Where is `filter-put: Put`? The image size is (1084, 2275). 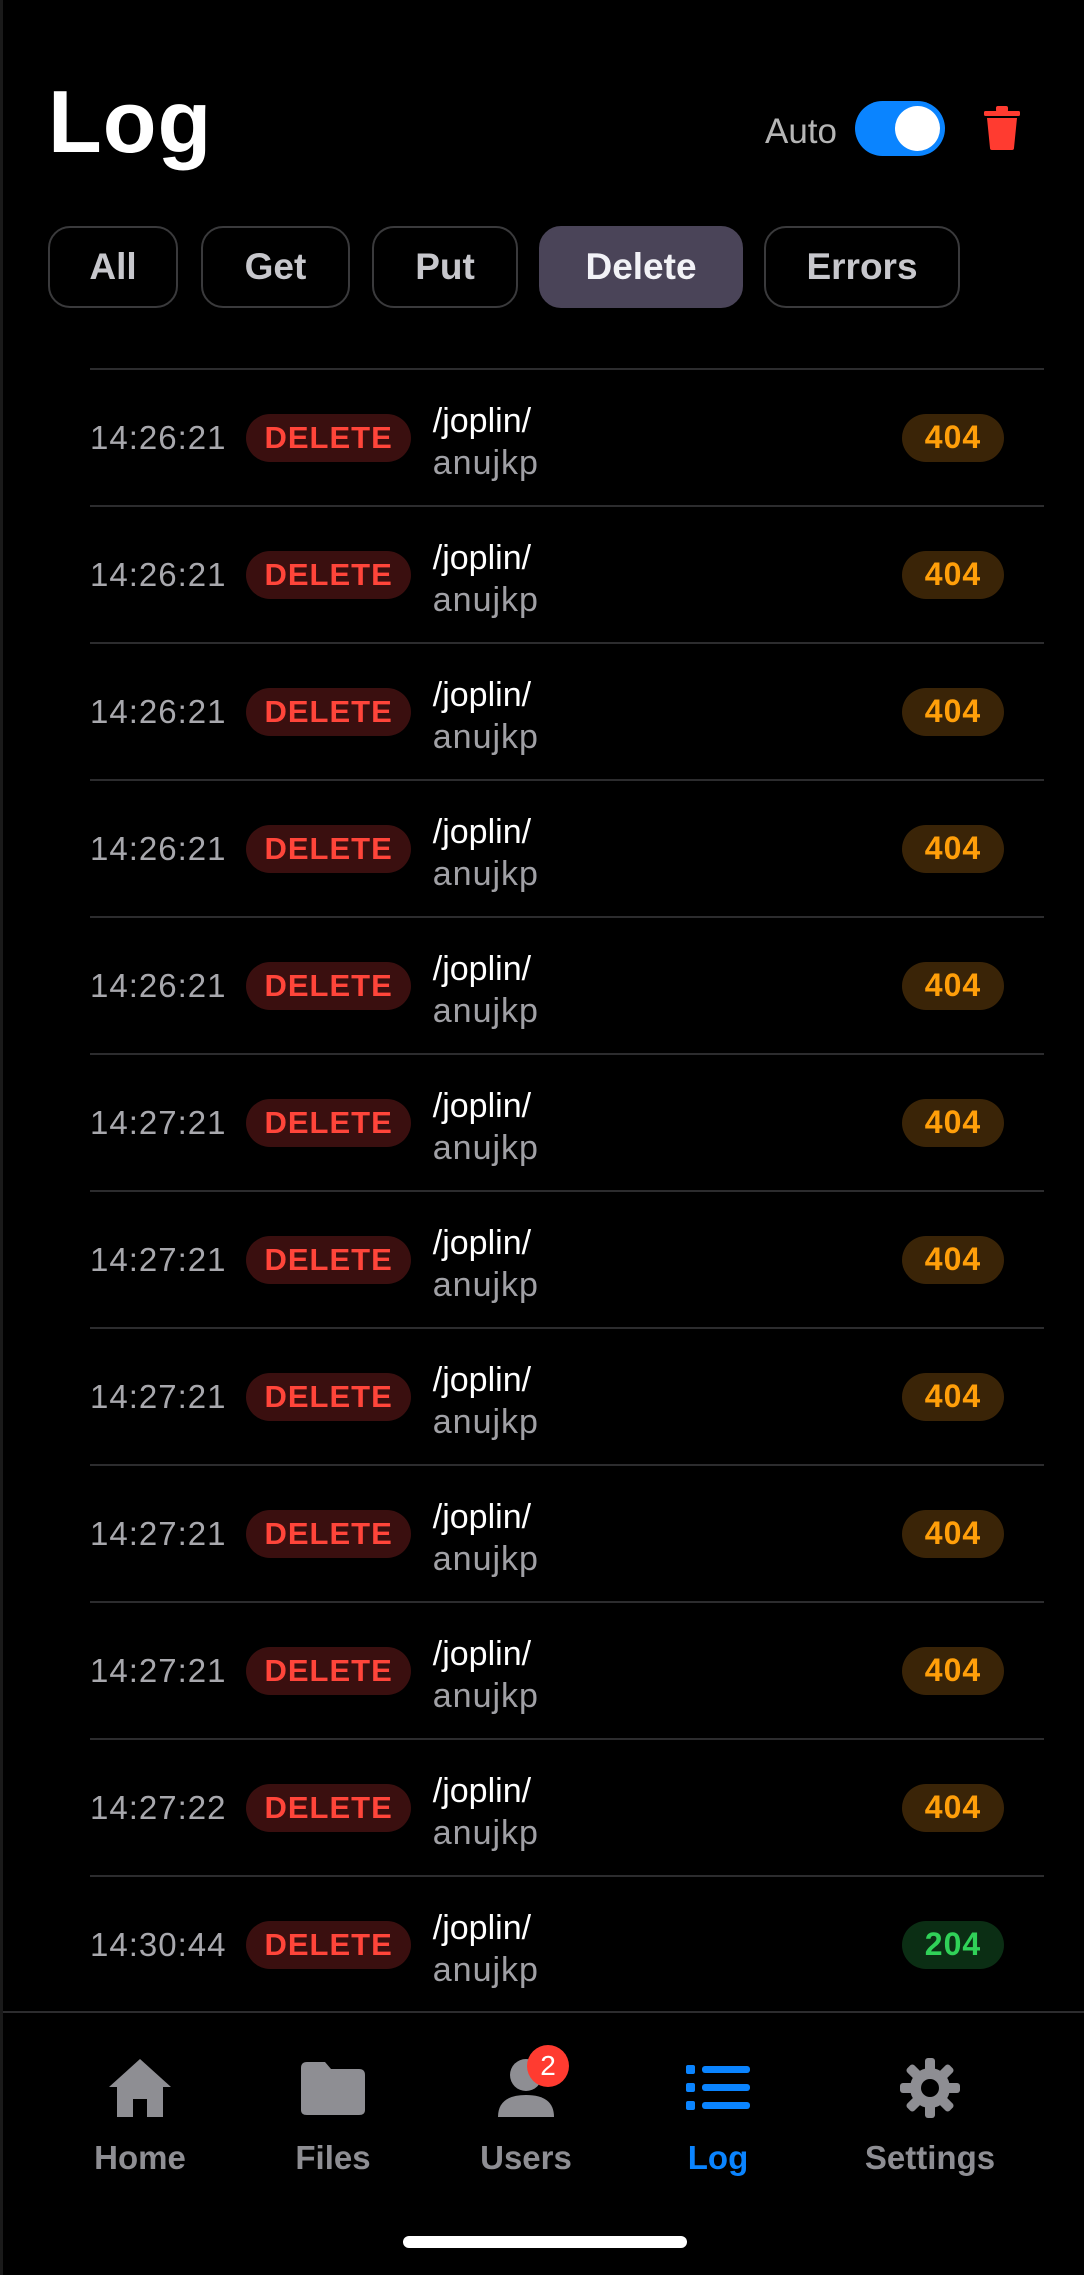
filter-put: Put is located at coordinates (445, 267).